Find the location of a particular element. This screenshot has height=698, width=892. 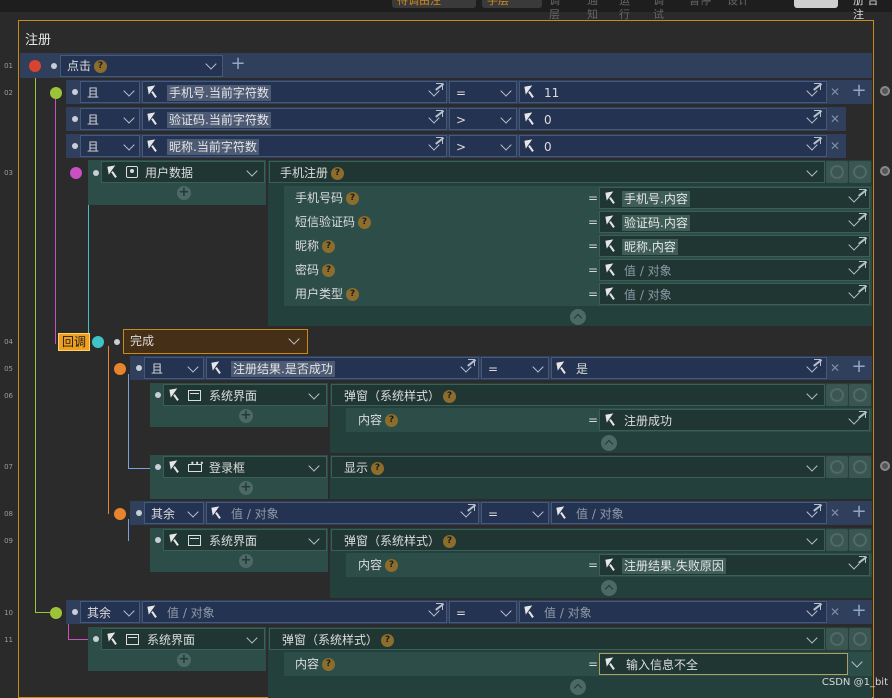

condition-right-field: 0 is located at coordinates (673, 119).